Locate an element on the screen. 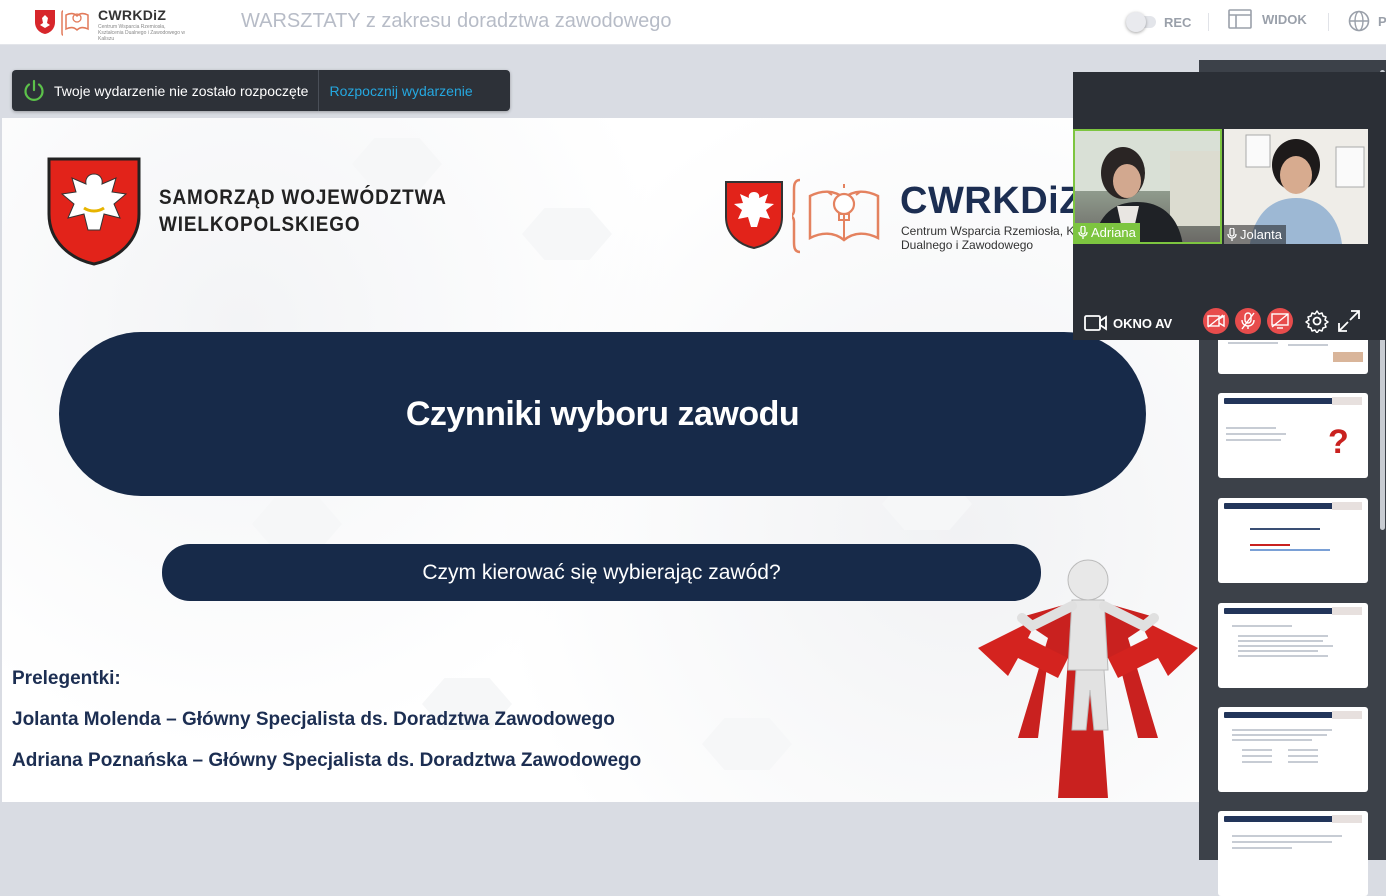 The width and height of the screenshot is (1386, 896). slide-title-box: Czynniki wyboru zawodu is located at coordinates (602, 414).